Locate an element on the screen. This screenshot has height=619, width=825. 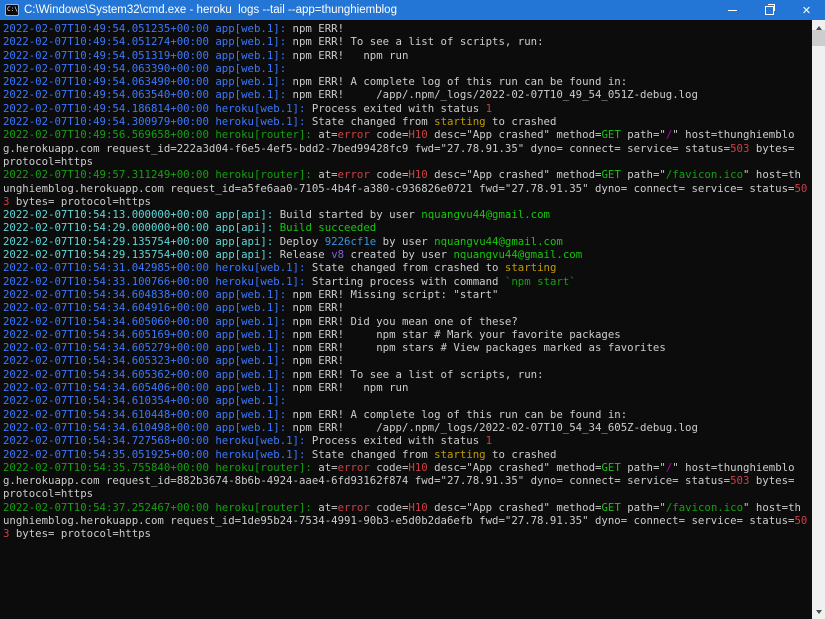
minimize-icon is located at coordinates (732, 10).